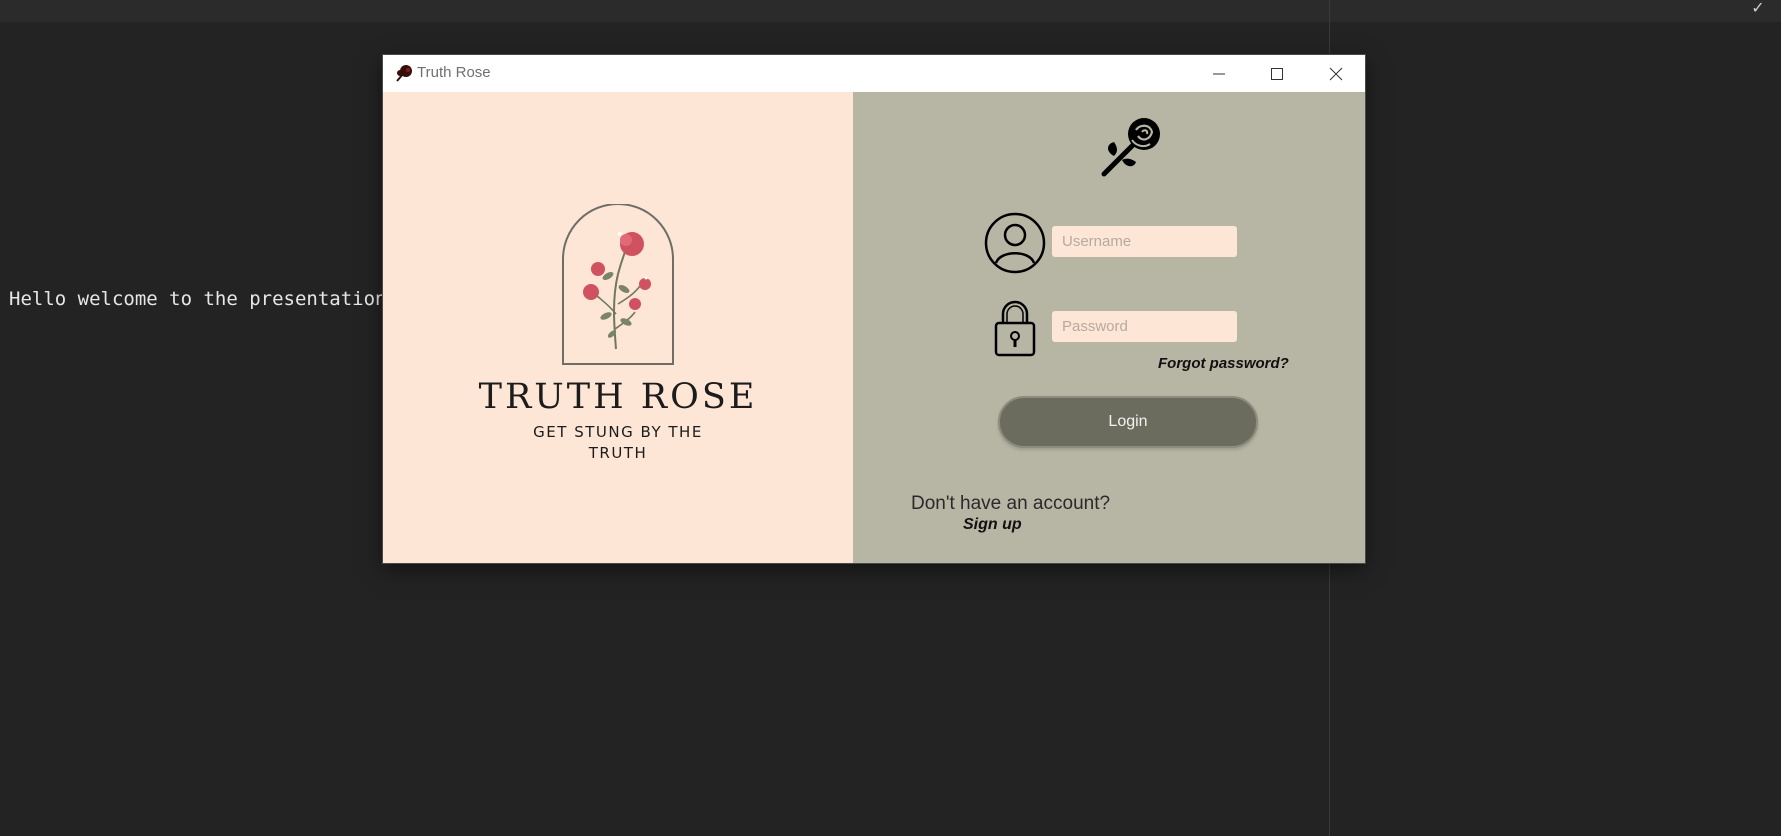 The width and height of the screenshot is (1781, 836). What do you see at coordinates (1015, 243) in the screenshot?
I see `user-avatar-icon` at bounding box center [1015, 243].